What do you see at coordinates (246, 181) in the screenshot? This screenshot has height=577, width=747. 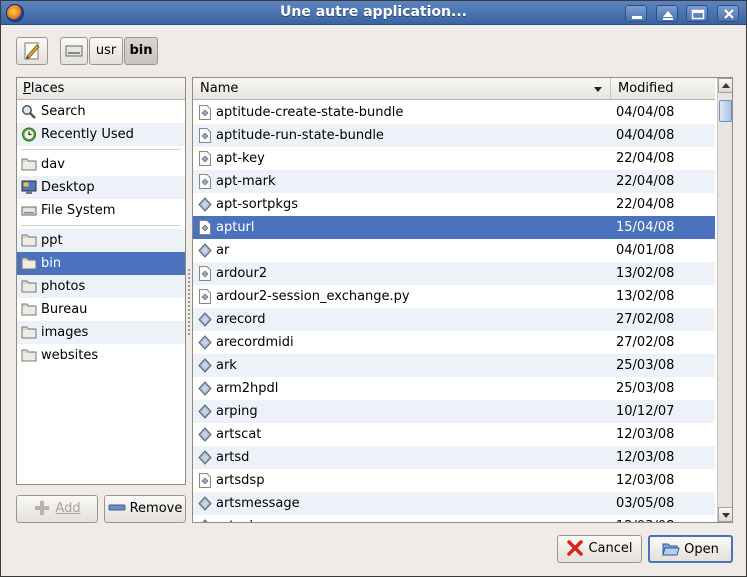 I see `file-name: apt-mark` at bounding box center [246, 181].